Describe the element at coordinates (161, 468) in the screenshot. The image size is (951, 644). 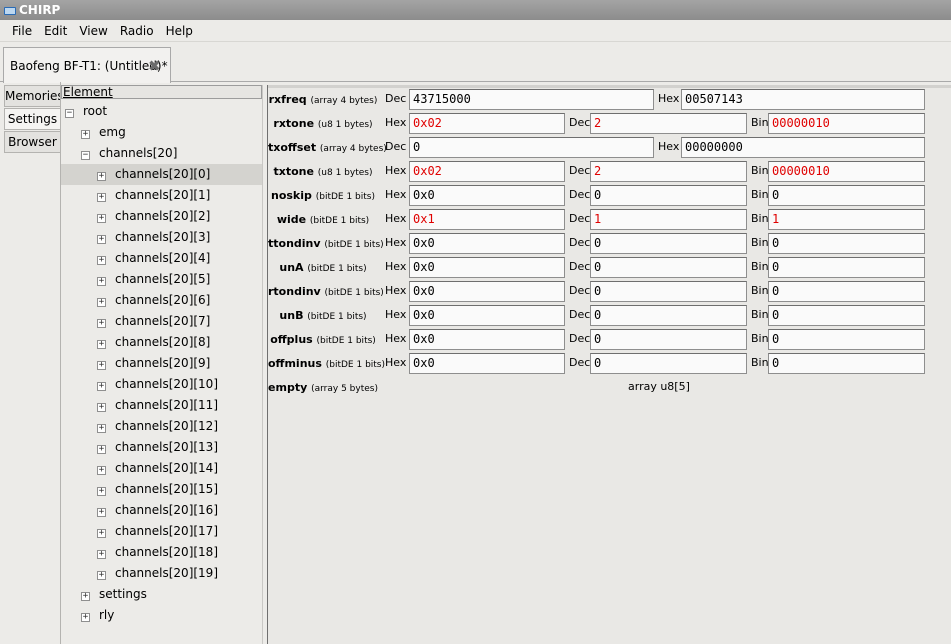
I see `tree-node: + channels[20][14]` at that location.